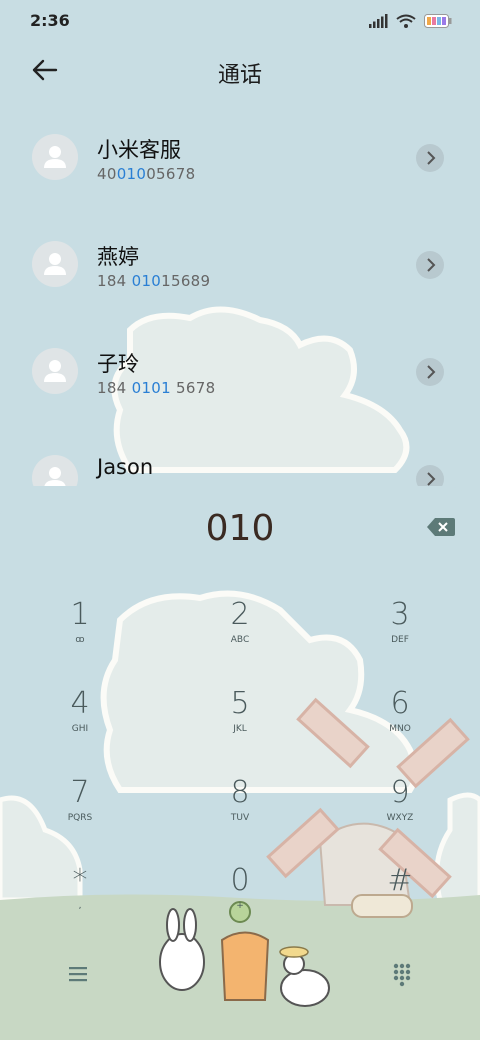  What do you see at coordinates (240, 265) in the screenshot?
I see `contact-row: 燕婷 184 01015689` at bounding box center [240, 265].